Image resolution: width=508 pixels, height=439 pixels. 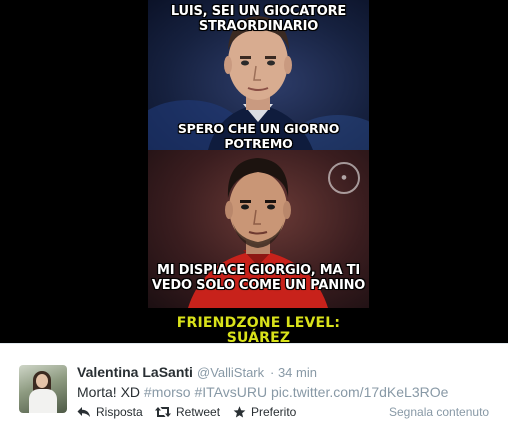 I want to click on tweet-text-plain: Morta! XD, so click(x=109, y=392).